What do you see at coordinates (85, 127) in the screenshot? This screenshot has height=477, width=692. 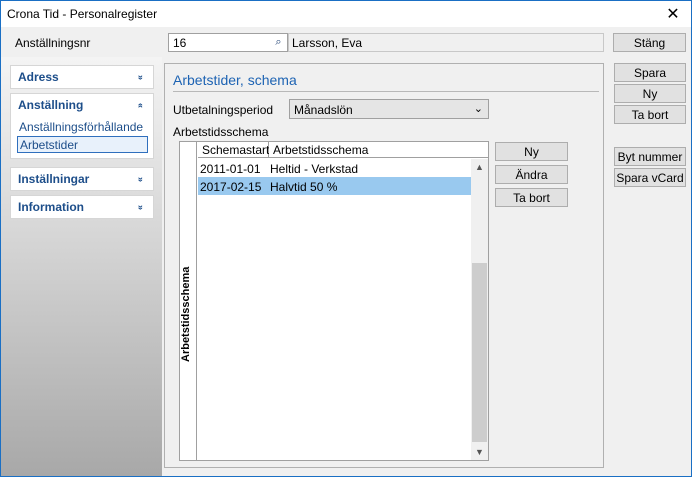 I see `sidebar-item-anstallningsforhallande: Anställningsförhållande` at bounding box center [85, 127].